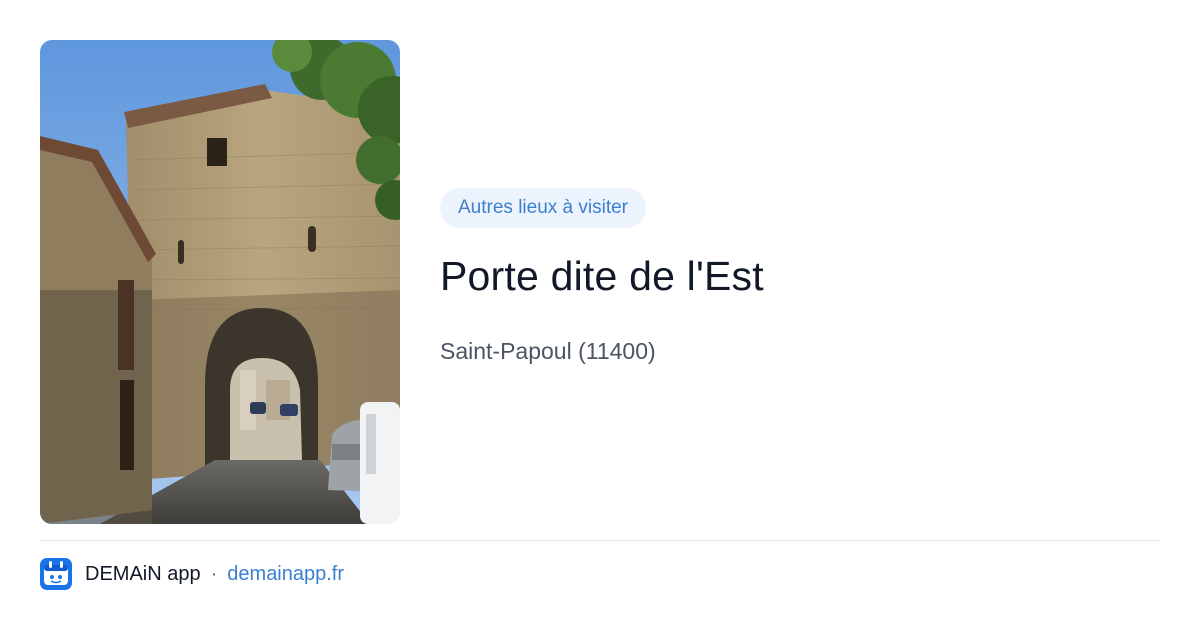  I want to click on category-badge: Autres lieux à visiter, so click(543, 208).